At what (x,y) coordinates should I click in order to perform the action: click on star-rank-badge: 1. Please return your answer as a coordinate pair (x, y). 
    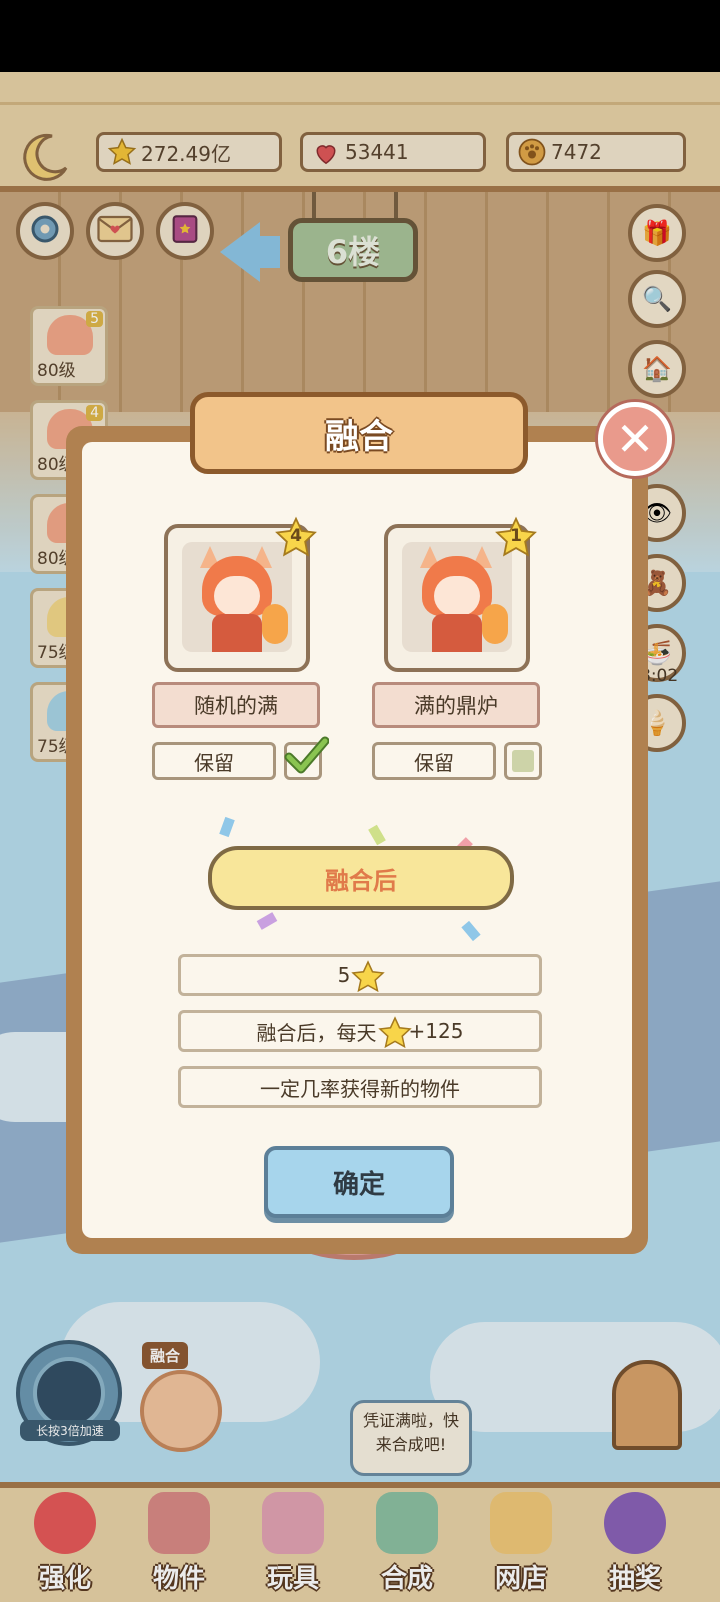
    Looking at the image, I should click on (516, 538).